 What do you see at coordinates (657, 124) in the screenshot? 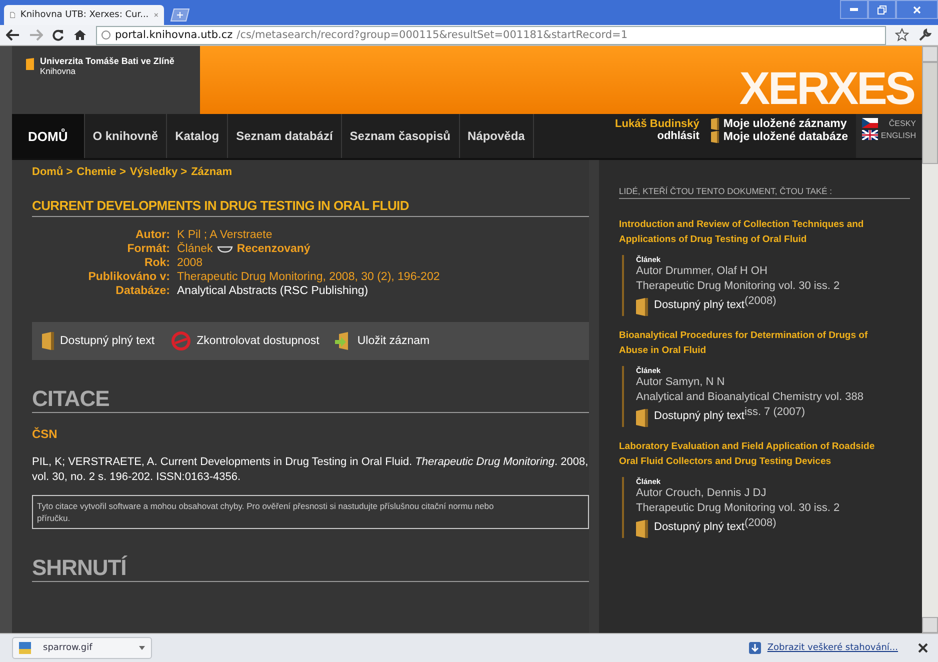
I see `user-name: Lukáš Budinský` at bounding box center [657, 124].